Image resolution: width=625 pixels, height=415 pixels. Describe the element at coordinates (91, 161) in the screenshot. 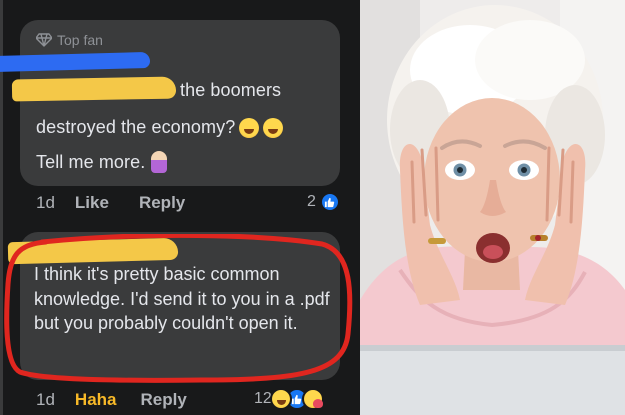

I see `comment1-line3-text: Tell me more.` at that location.